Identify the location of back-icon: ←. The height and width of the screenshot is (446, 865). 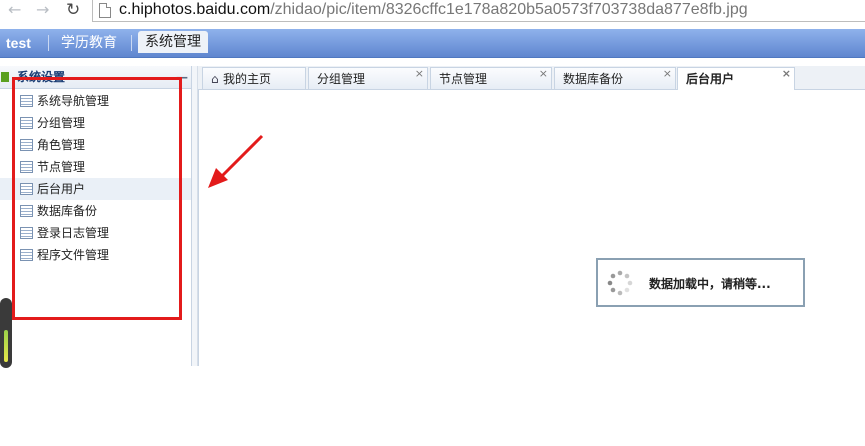
(14, 10).